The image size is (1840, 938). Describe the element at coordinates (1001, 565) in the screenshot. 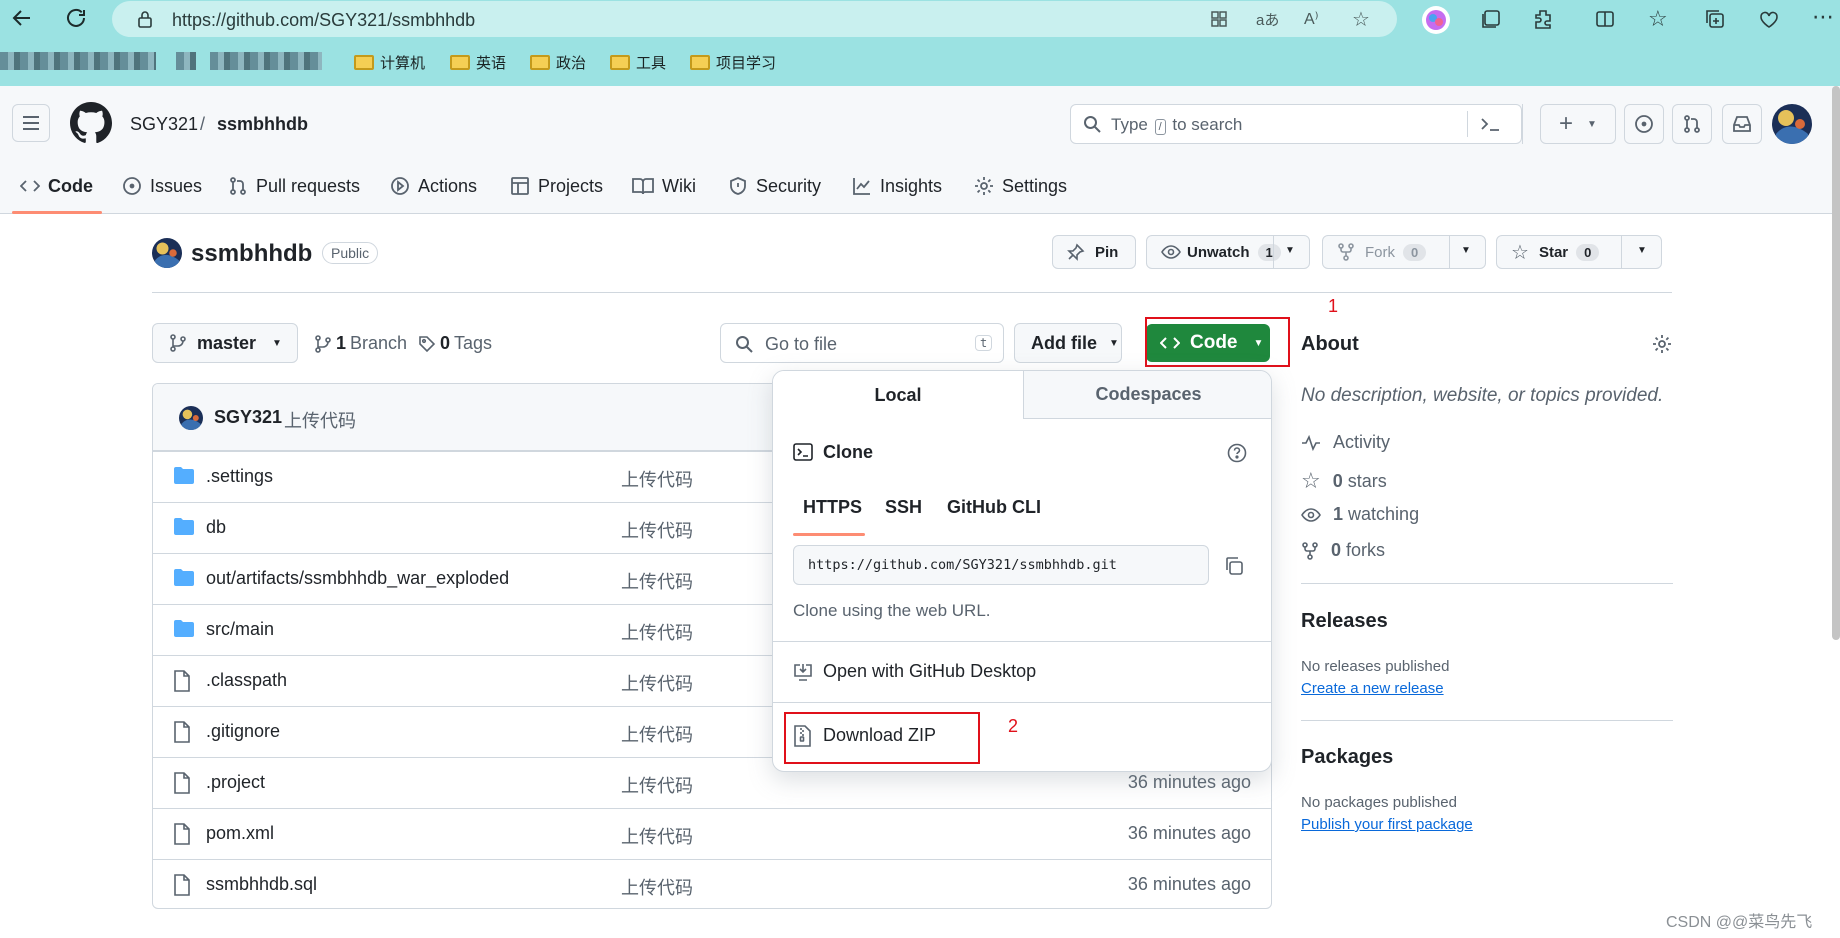

I see `clone-url-field: https://github.com/SGY321/ssmbhhdb.git` at that location.